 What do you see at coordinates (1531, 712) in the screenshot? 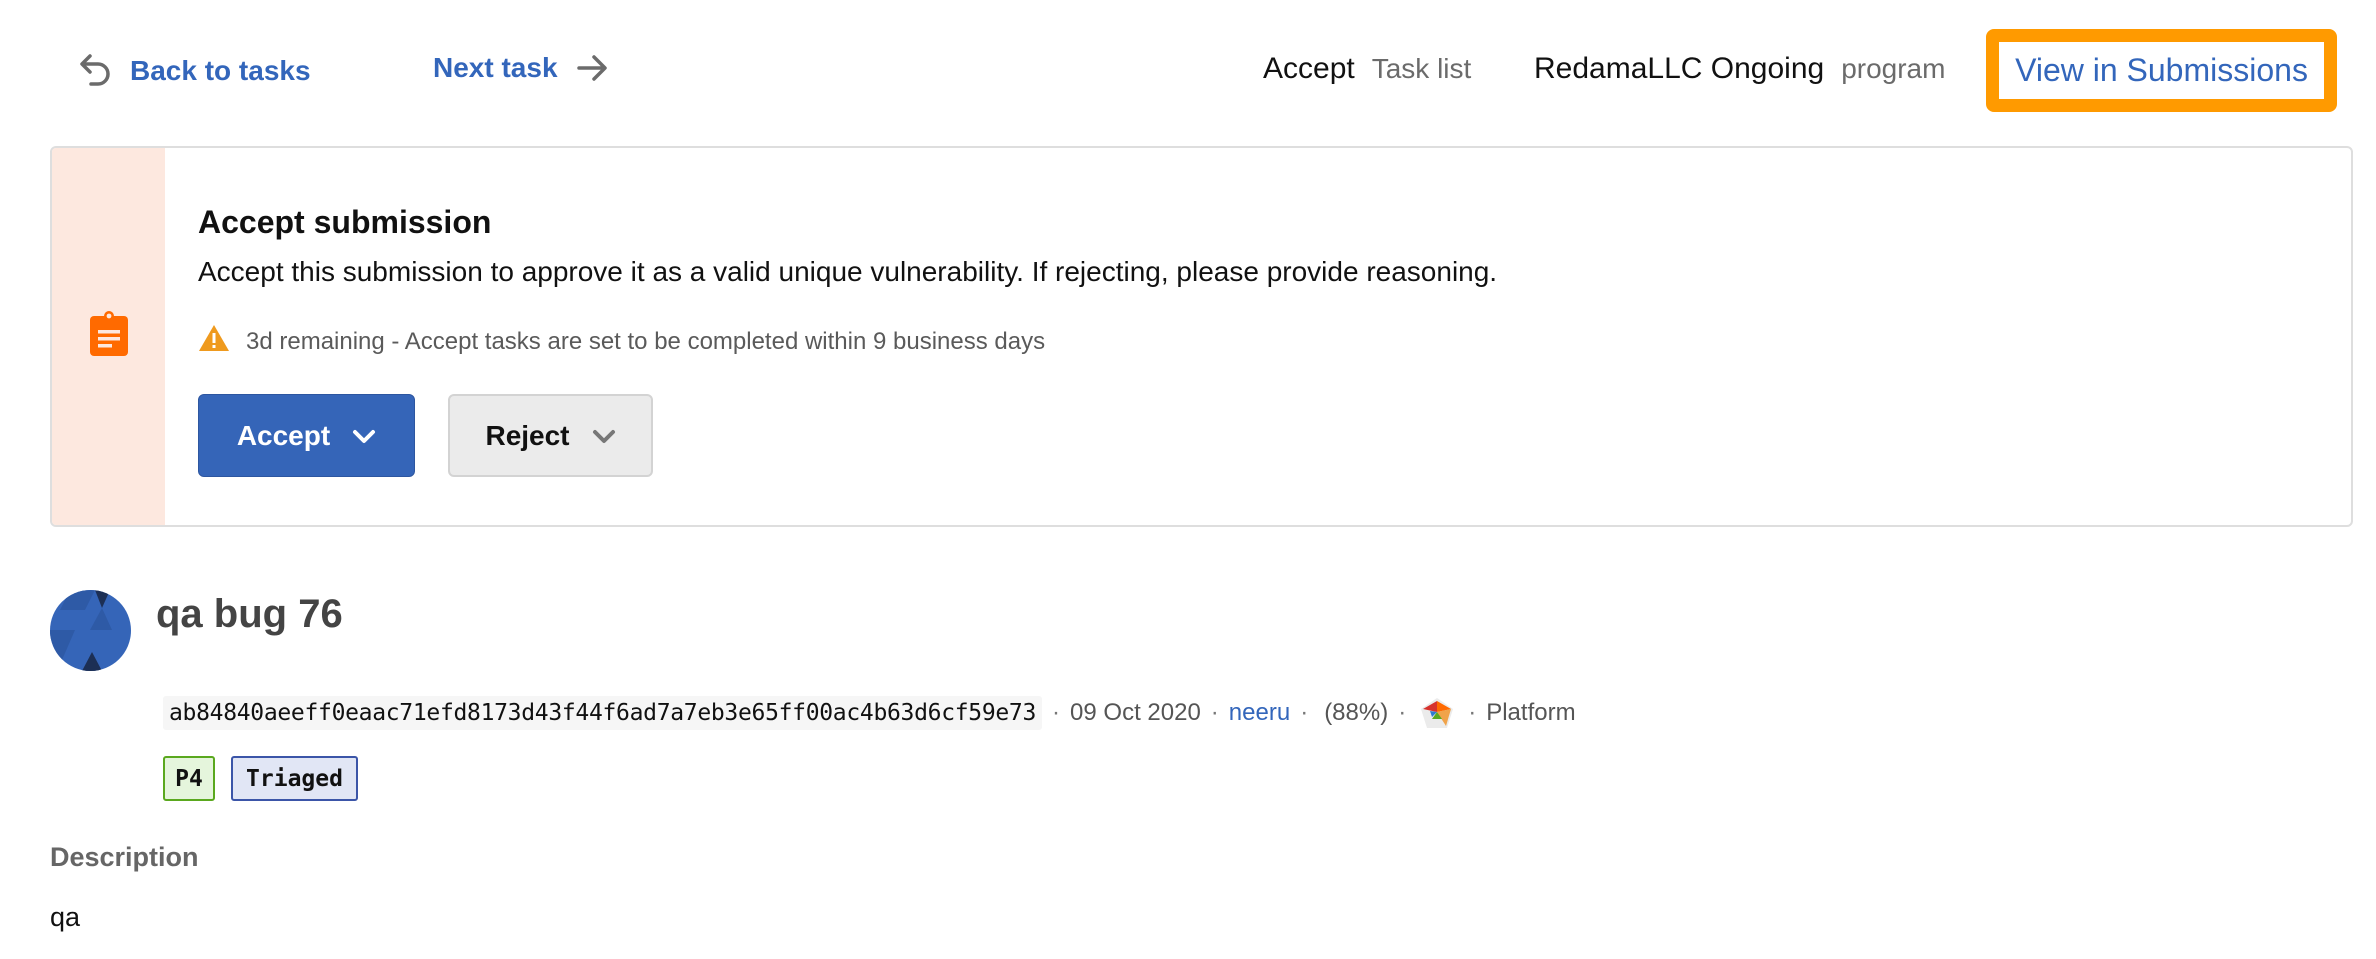
I see `target-name: Platform` at bounding box center [1531, 712].